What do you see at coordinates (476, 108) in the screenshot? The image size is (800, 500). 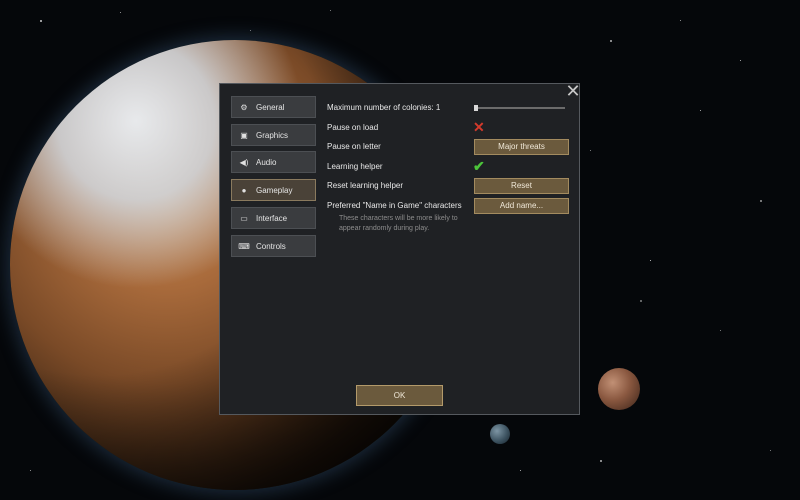 I see `max-colonies-slider-thumb` at bounding box center [476, 108].